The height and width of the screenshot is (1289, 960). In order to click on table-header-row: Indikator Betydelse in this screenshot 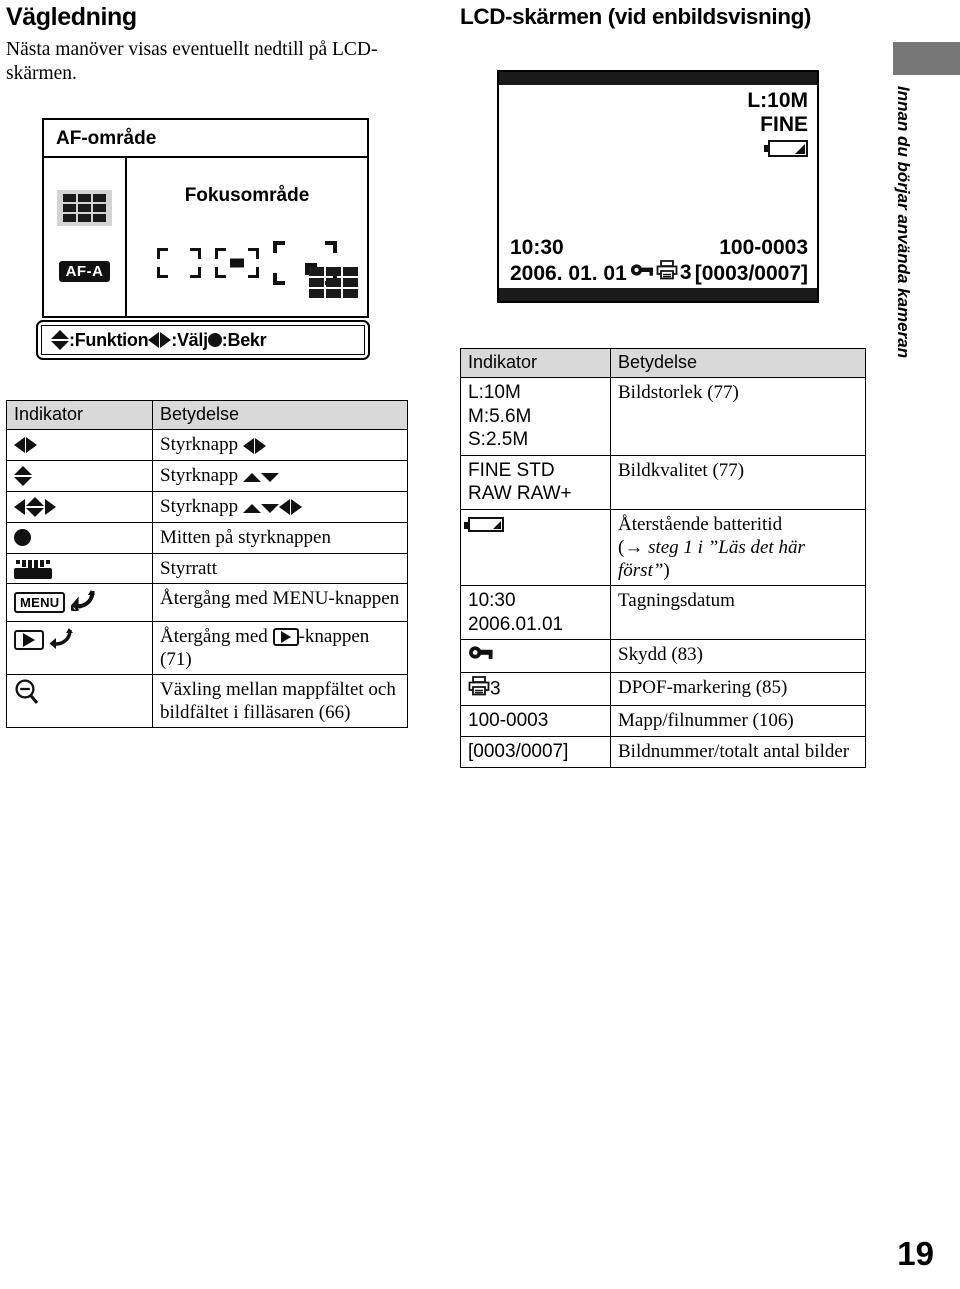, I will do `click(663, 363)`.